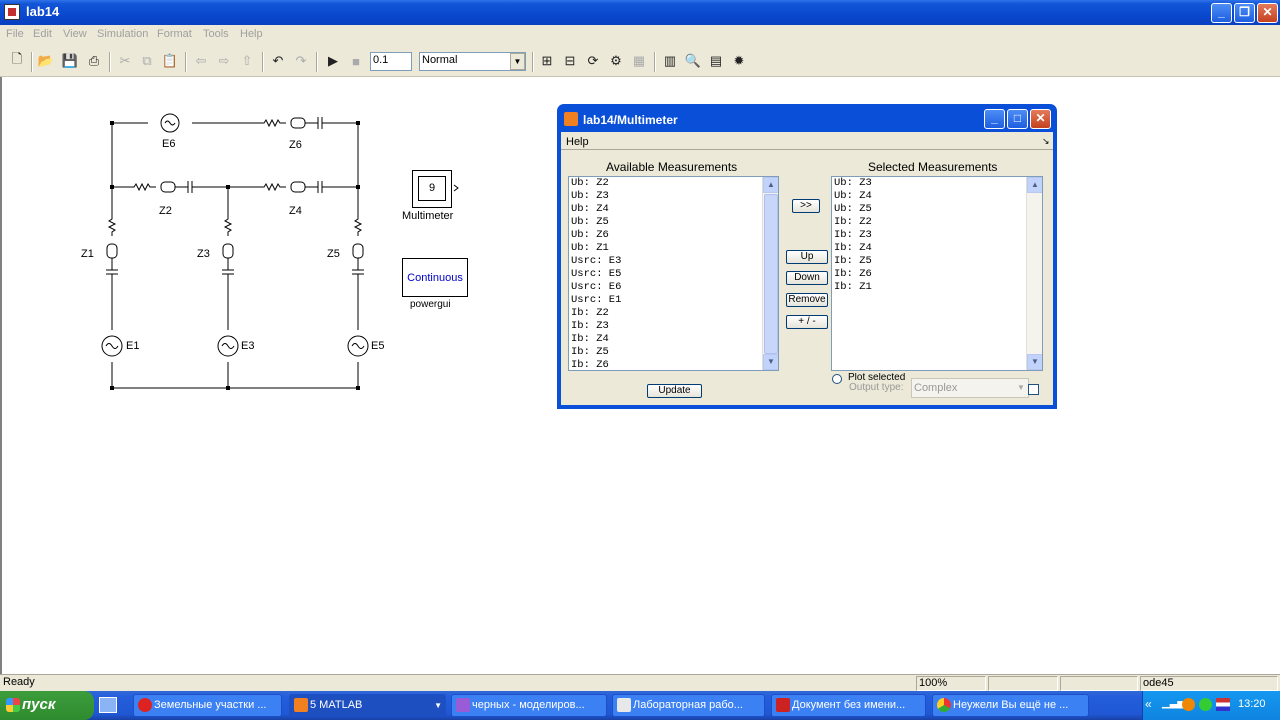  Describe the element at coordinates (280, 251) in the screenshot. I see `circuit-diagram` at that location.